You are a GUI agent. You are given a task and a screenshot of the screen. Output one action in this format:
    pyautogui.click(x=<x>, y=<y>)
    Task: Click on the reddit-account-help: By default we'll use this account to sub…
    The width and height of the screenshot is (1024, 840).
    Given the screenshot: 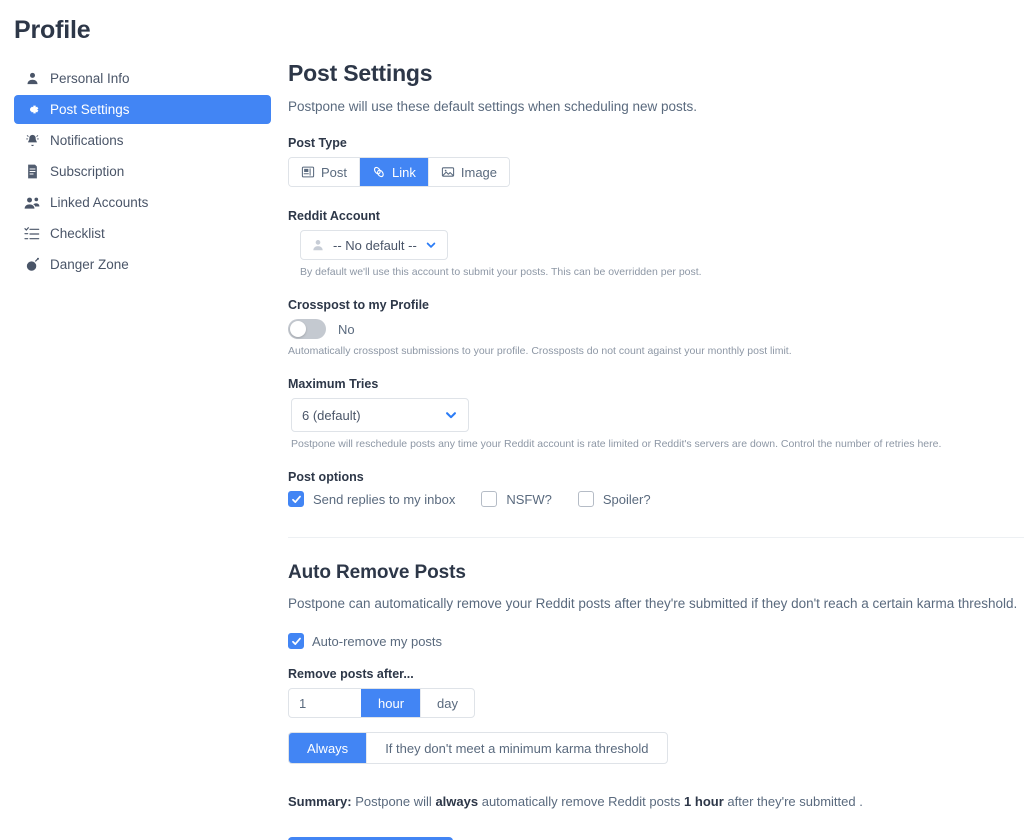 What is the action you would take?
    pyautogui.click(x=501, y=272)
    